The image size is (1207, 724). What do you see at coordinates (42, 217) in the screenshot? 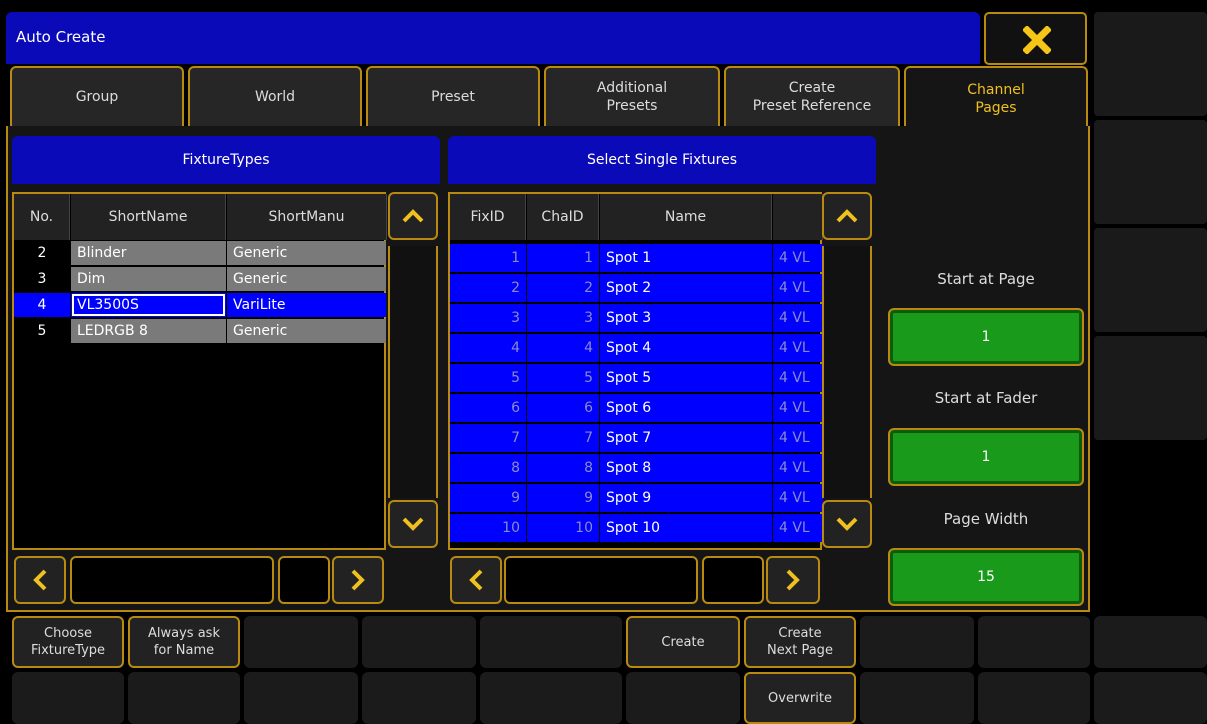
I see `column-header-no: No.` at bounding box center [42, 217].